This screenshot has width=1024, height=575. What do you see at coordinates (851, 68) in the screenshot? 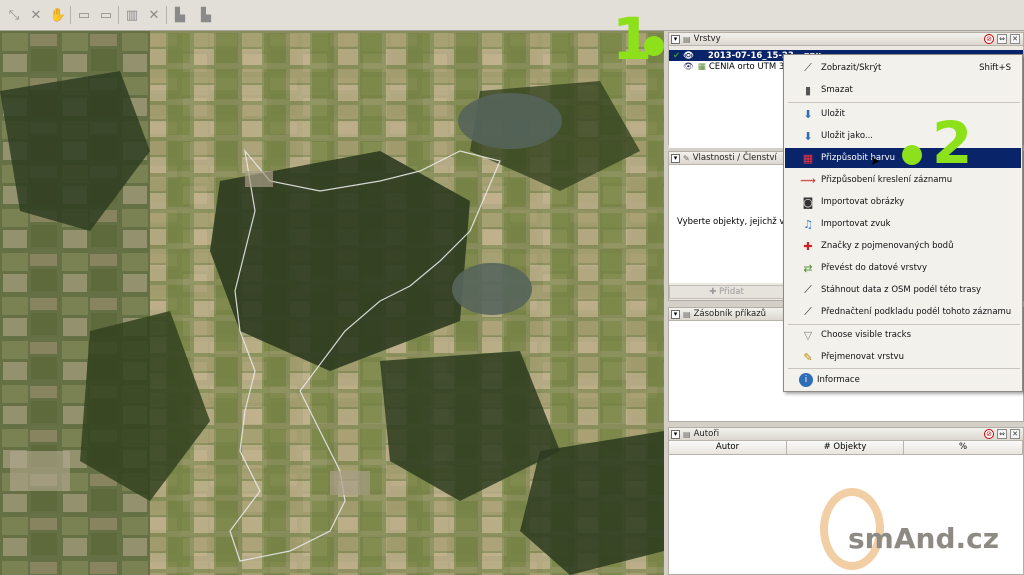
I see `menu-item-label: Zobrazit/Skrýt` at bounding box center [851, 68].